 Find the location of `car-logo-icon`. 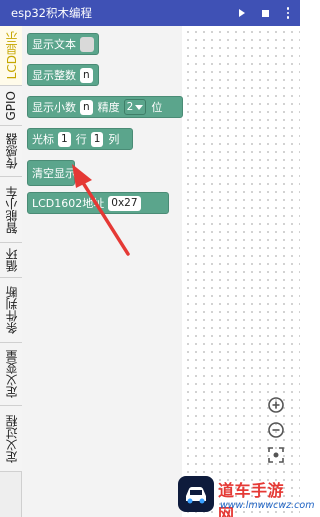

car-logo-icon is located at coordinates (196, 494).